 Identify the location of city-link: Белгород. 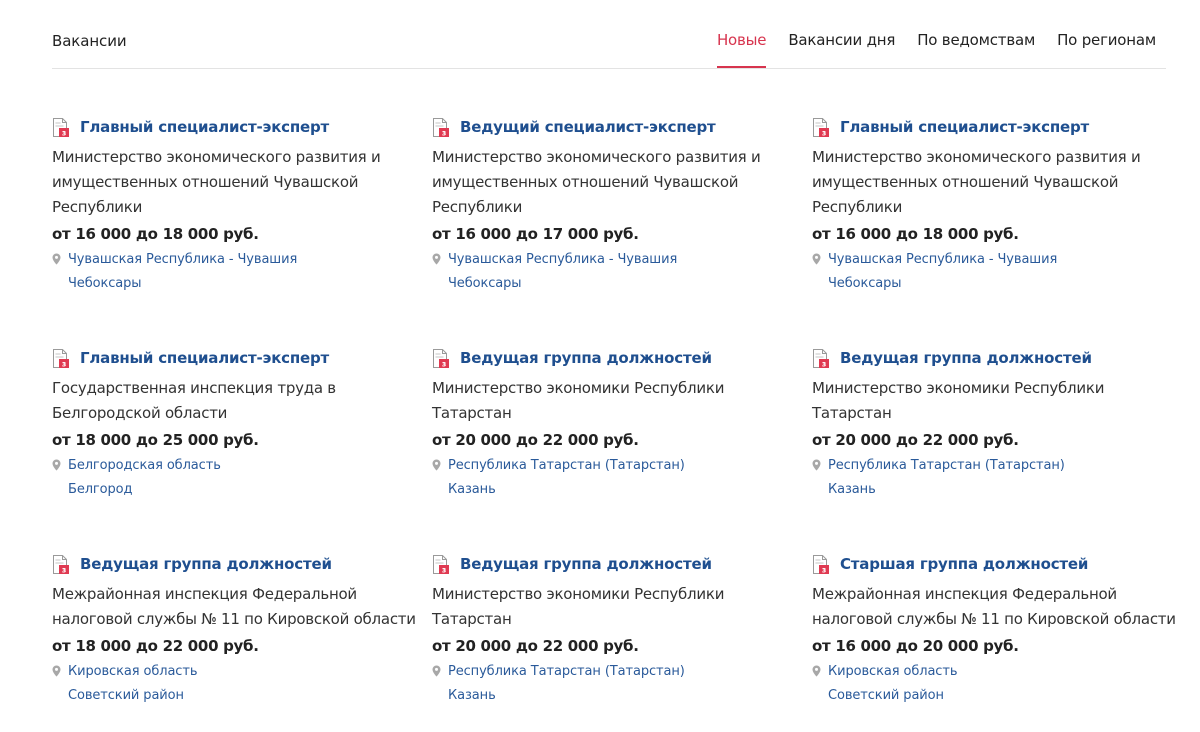
(245, 490).